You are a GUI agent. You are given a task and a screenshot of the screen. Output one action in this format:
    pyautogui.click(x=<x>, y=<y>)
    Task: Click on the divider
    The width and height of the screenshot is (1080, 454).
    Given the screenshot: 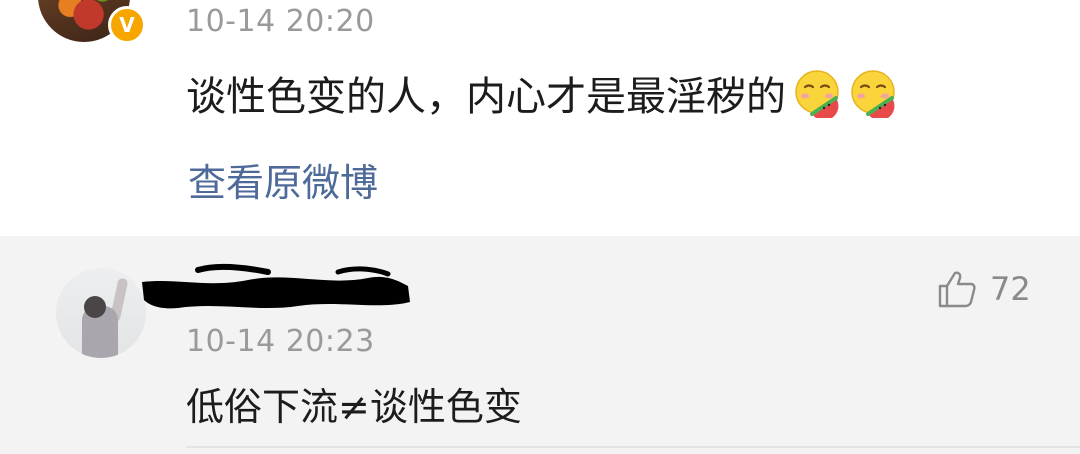 What is the action you would take?
    pyautogui.click(x=633, y=447)
    